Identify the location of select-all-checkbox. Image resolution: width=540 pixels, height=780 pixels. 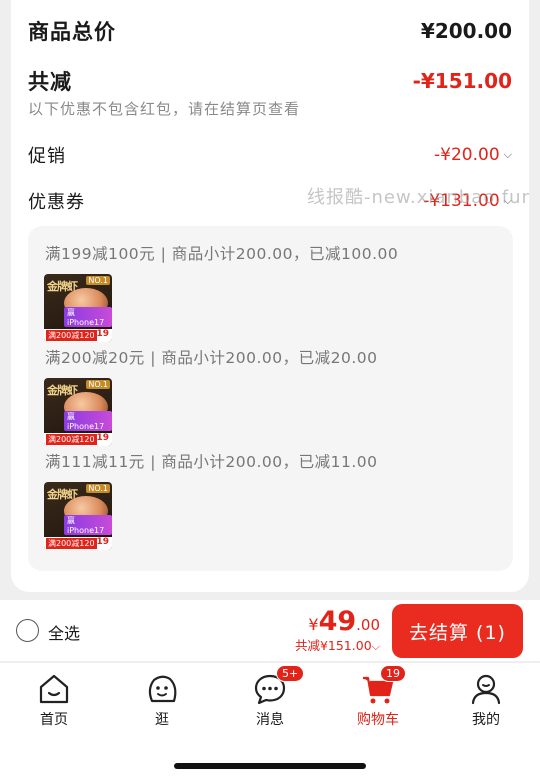
(27, 630).